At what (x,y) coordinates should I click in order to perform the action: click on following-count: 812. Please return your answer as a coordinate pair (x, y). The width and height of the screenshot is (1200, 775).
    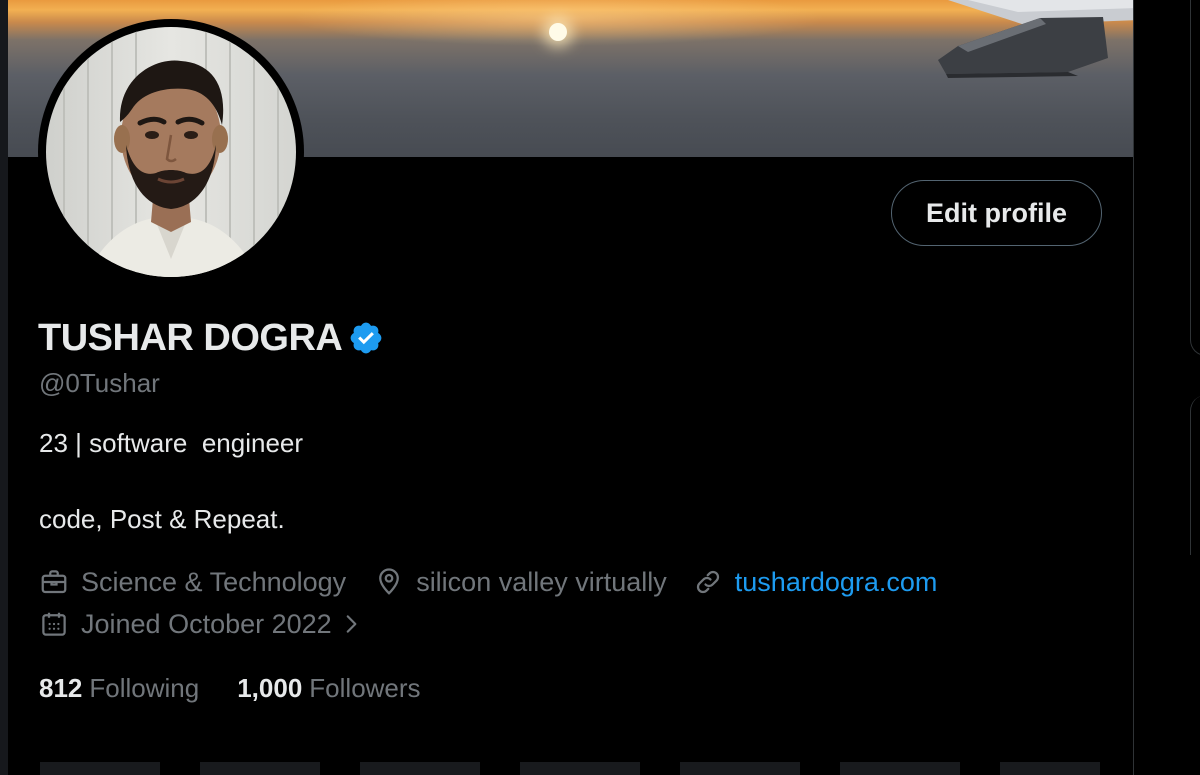
    Looking at the image, I should click on (61, 687).